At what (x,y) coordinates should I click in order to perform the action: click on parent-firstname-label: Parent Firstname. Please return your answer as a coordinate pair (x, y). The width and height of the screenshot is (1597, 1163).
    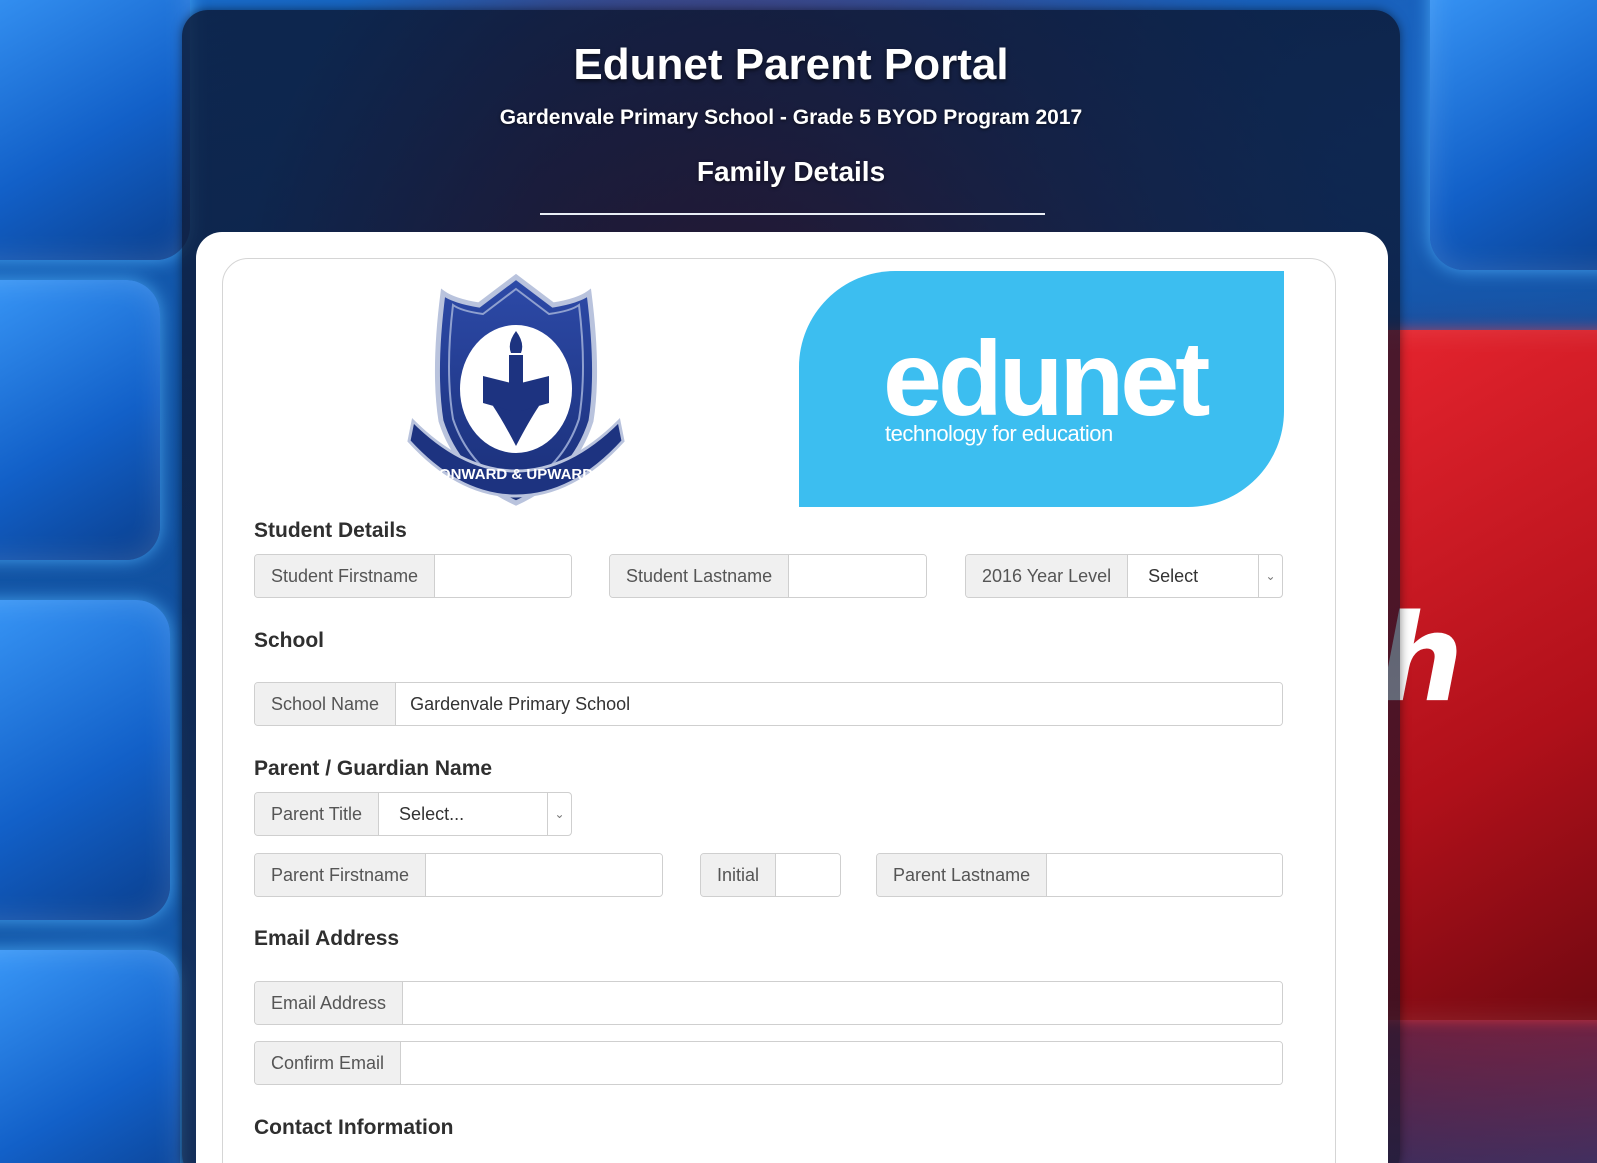
    Looking at the image, I should click on (341, 875).